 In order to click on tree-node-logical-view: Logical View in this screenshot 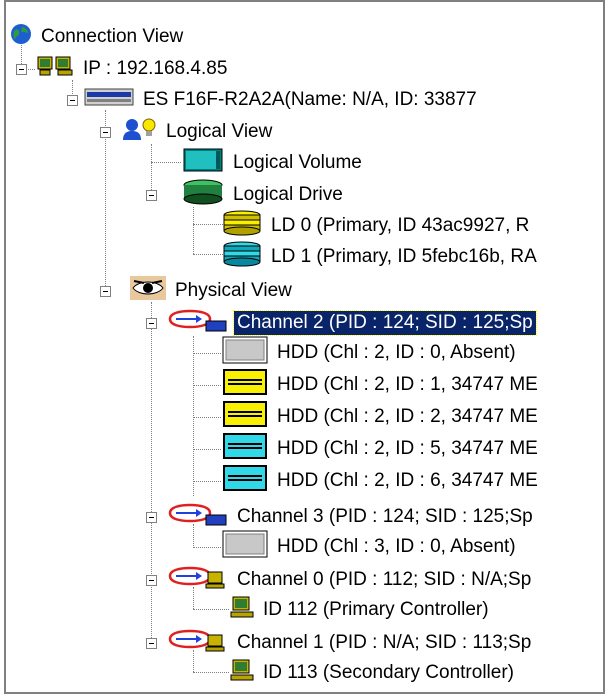, I will do `click(198, 132)`.